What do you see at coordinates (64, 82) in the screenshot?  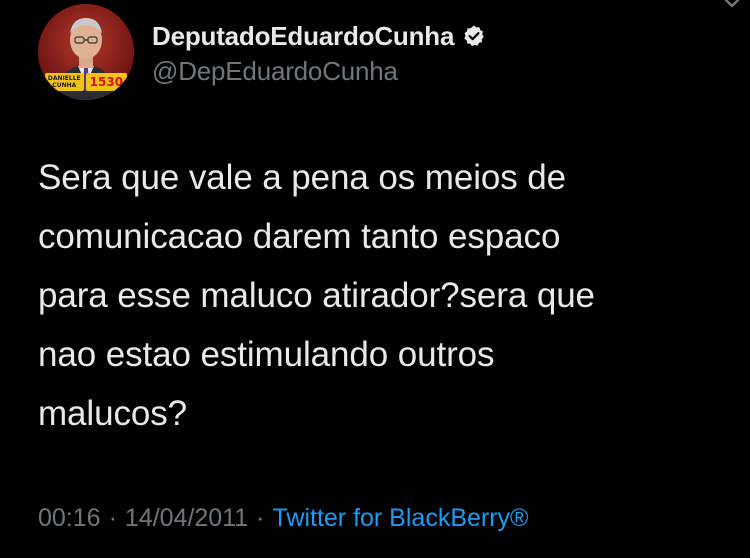 I see `avatar-badge-name: DANIELLE CUNHA` at bounding box center [64, 82].